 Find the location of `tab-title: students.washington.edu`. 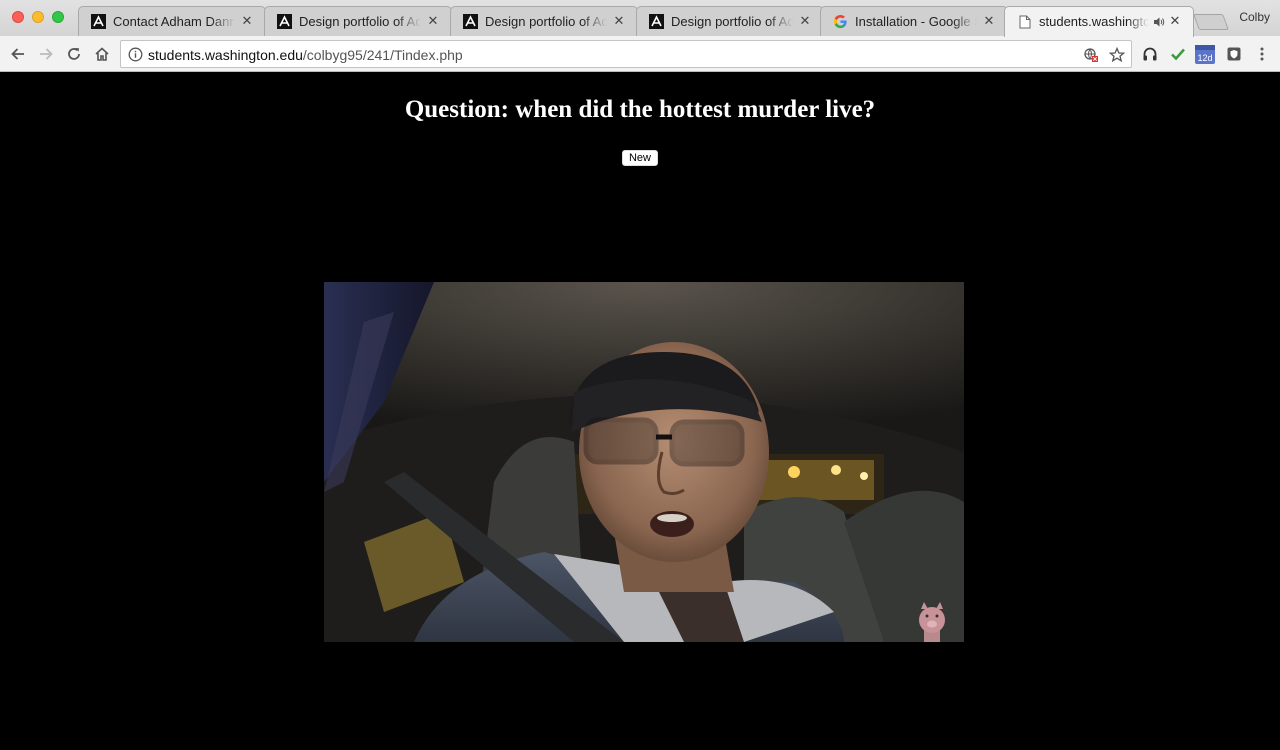

tab-title: students.washington.edu is located at coordinates (1094, 21).